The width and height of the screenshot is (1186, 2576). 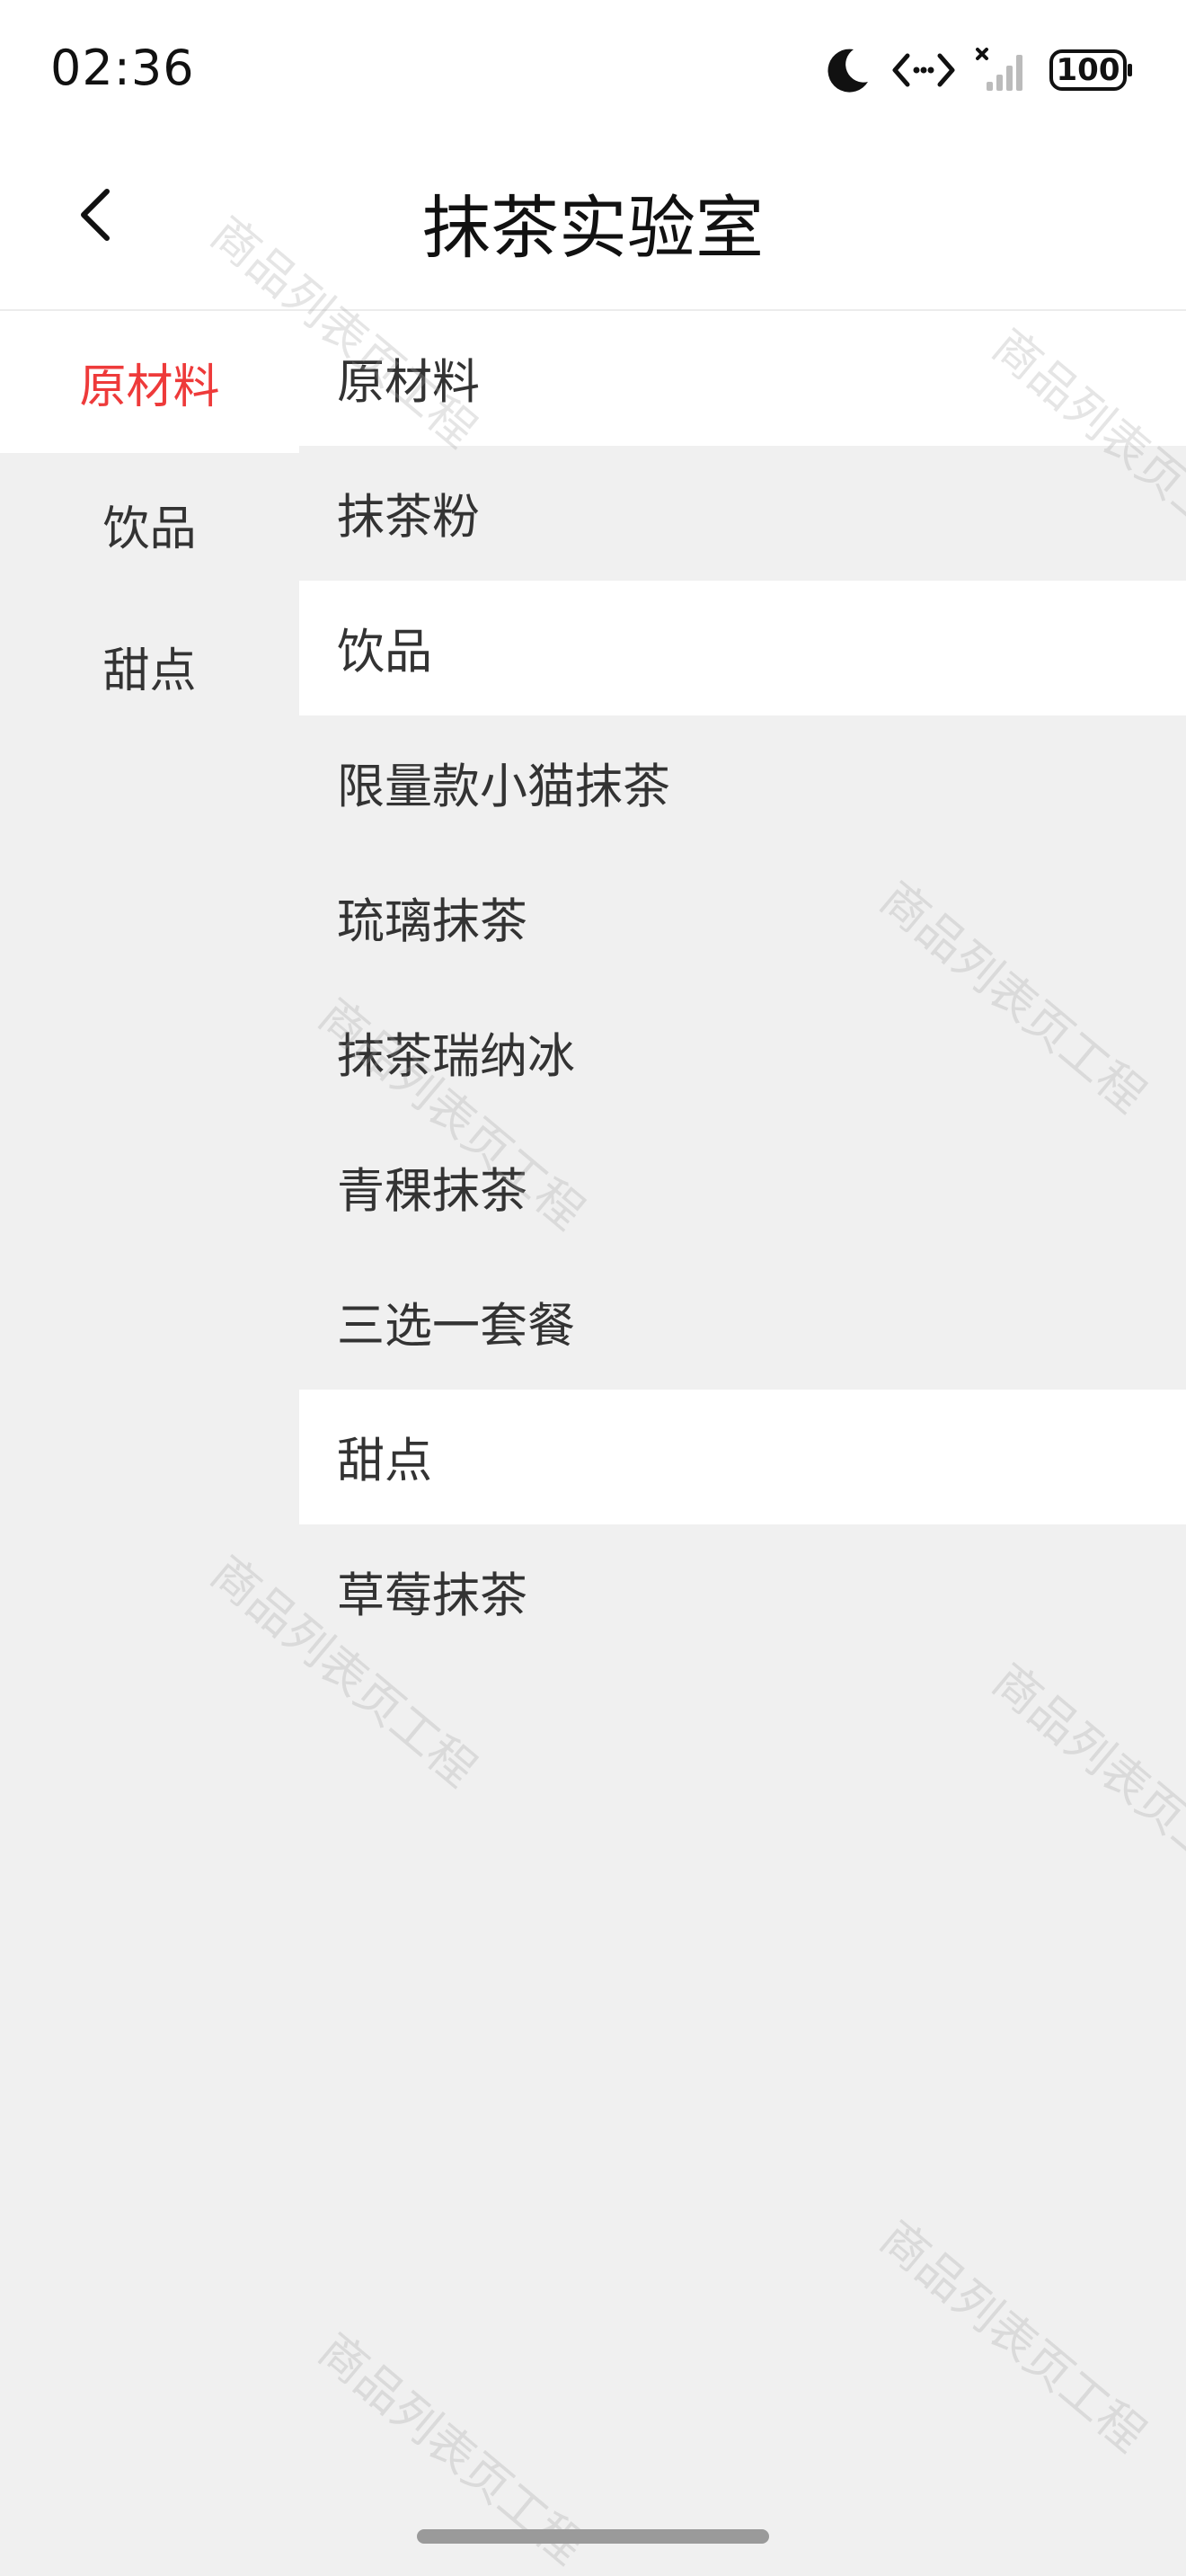 I want to click on sidebar-item-label: 甜点, so click(x=149, y=671).